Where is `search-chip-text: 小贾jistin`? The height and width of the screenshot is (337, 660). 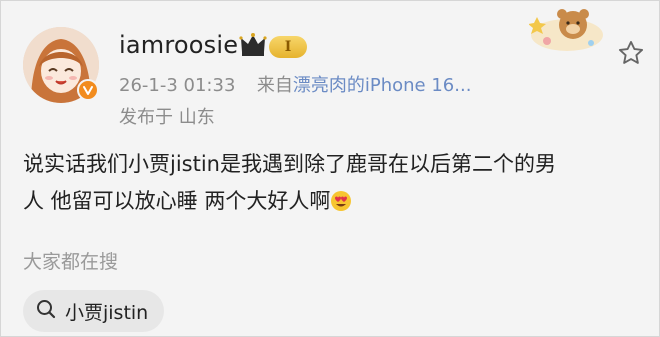
search-chip-text: 小贾jistin is located at coordinates (107, 312).